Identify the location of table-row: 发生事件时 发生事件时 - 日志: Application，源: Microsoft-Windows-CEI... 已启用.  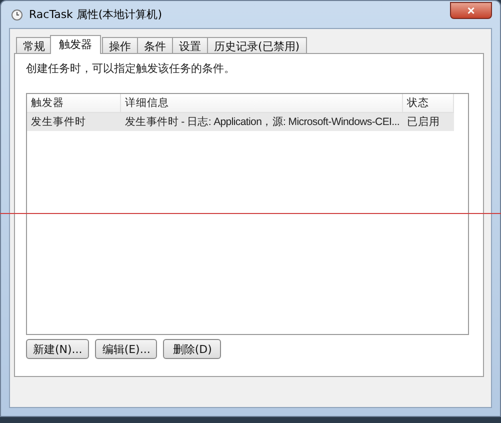
(240, 122).